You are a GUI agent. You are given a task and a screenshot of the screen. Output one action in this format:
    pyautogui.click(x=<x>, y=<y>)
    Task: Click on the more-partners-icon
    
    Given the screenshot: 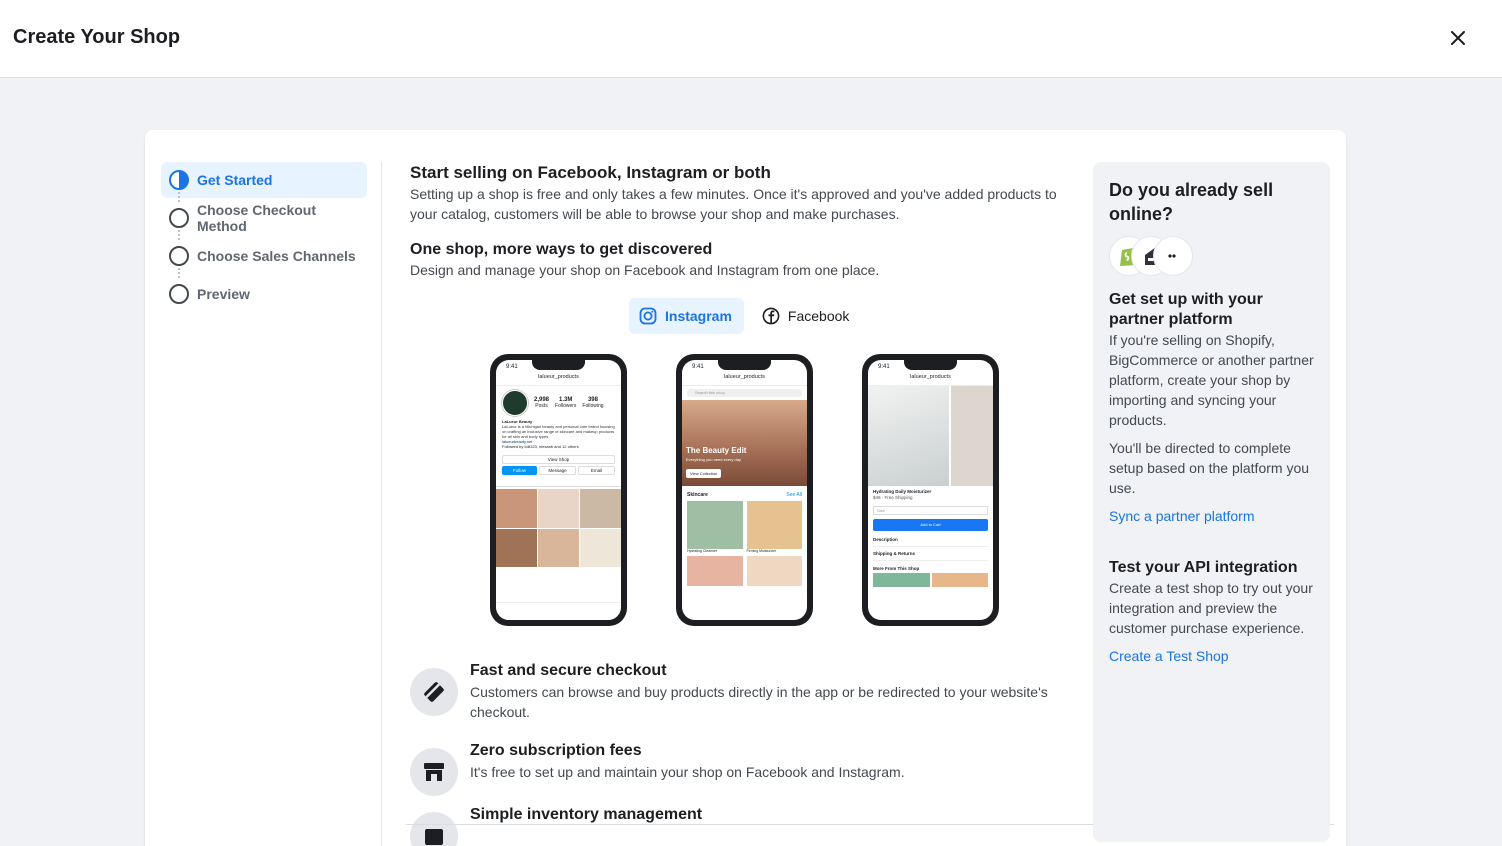 What is the action you would take?
    pyautogui.click(x=1173, y=256)
    